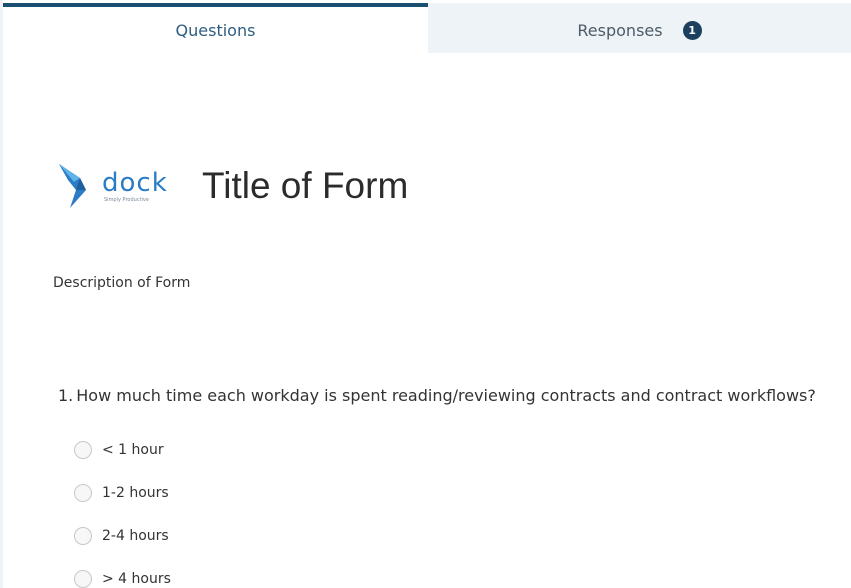  Describe the element at coordinates (135, 535) in the screenshot. I see `option-label: 2-4 hours` at that location.